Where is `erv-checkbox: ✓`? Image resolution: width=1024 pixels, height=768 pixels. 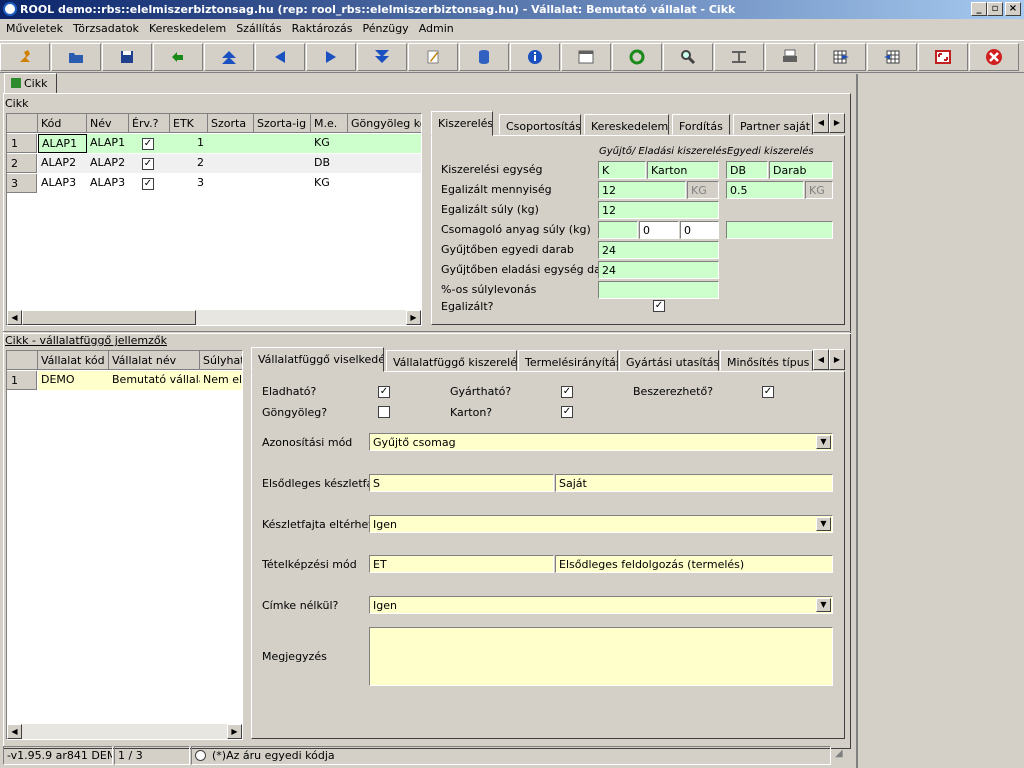
erv-checkbox: ✓ is located at coordinates (148, 184).